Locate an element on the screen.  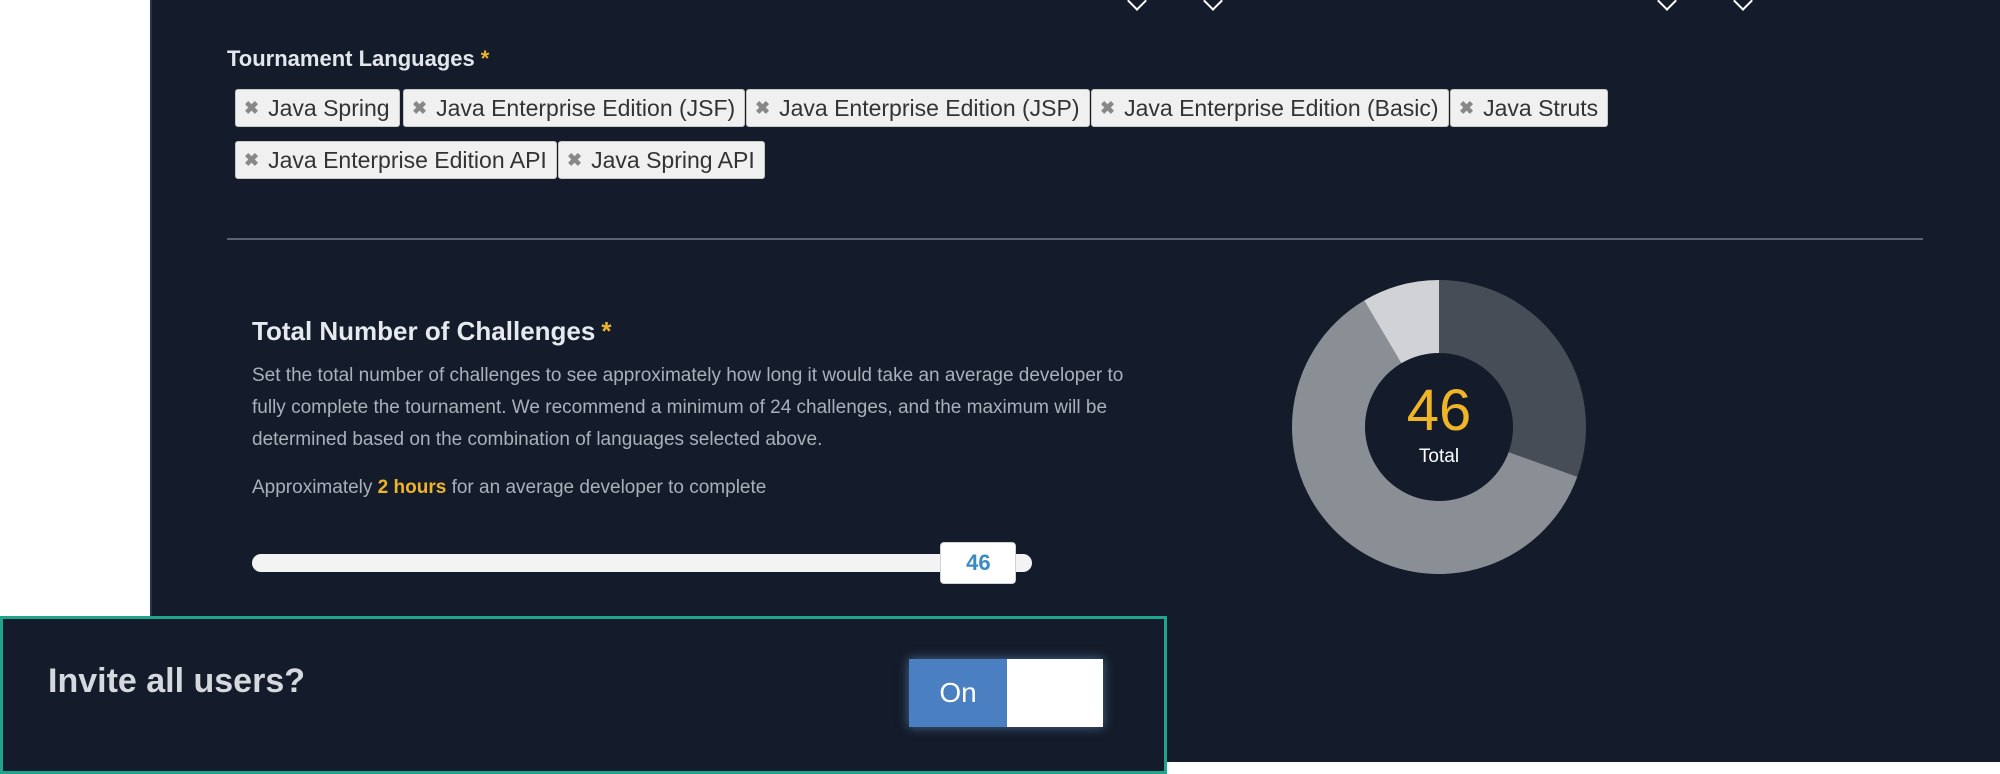
challenges-title: Total Number of Challenges * is located at coordinates (431, 331).